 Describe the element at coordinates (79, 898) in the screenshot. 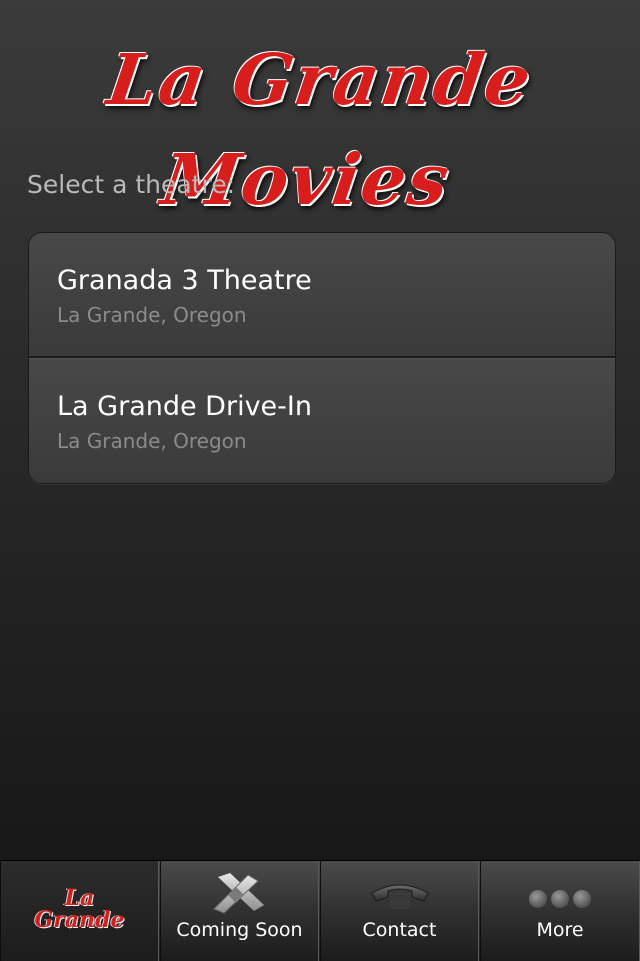

I see `home-logo-line1: La` at that location.